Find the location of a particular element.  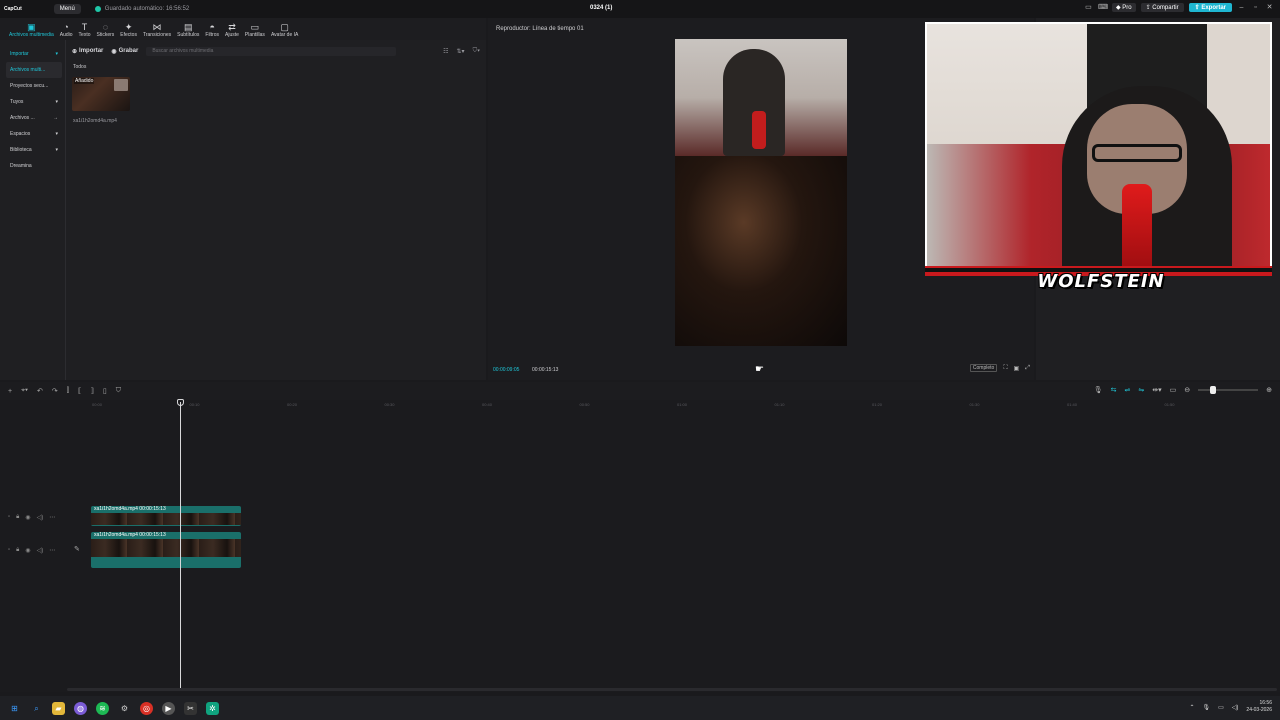

ruler-tick-label: 00:30 is located at coordinates (389, 404).